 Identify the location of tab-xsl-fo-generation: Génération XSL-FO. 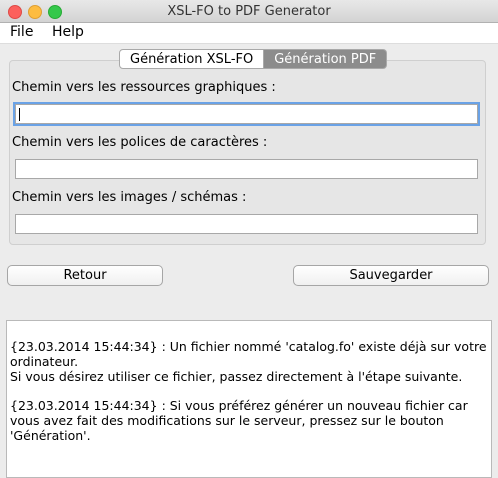
(192, 59).